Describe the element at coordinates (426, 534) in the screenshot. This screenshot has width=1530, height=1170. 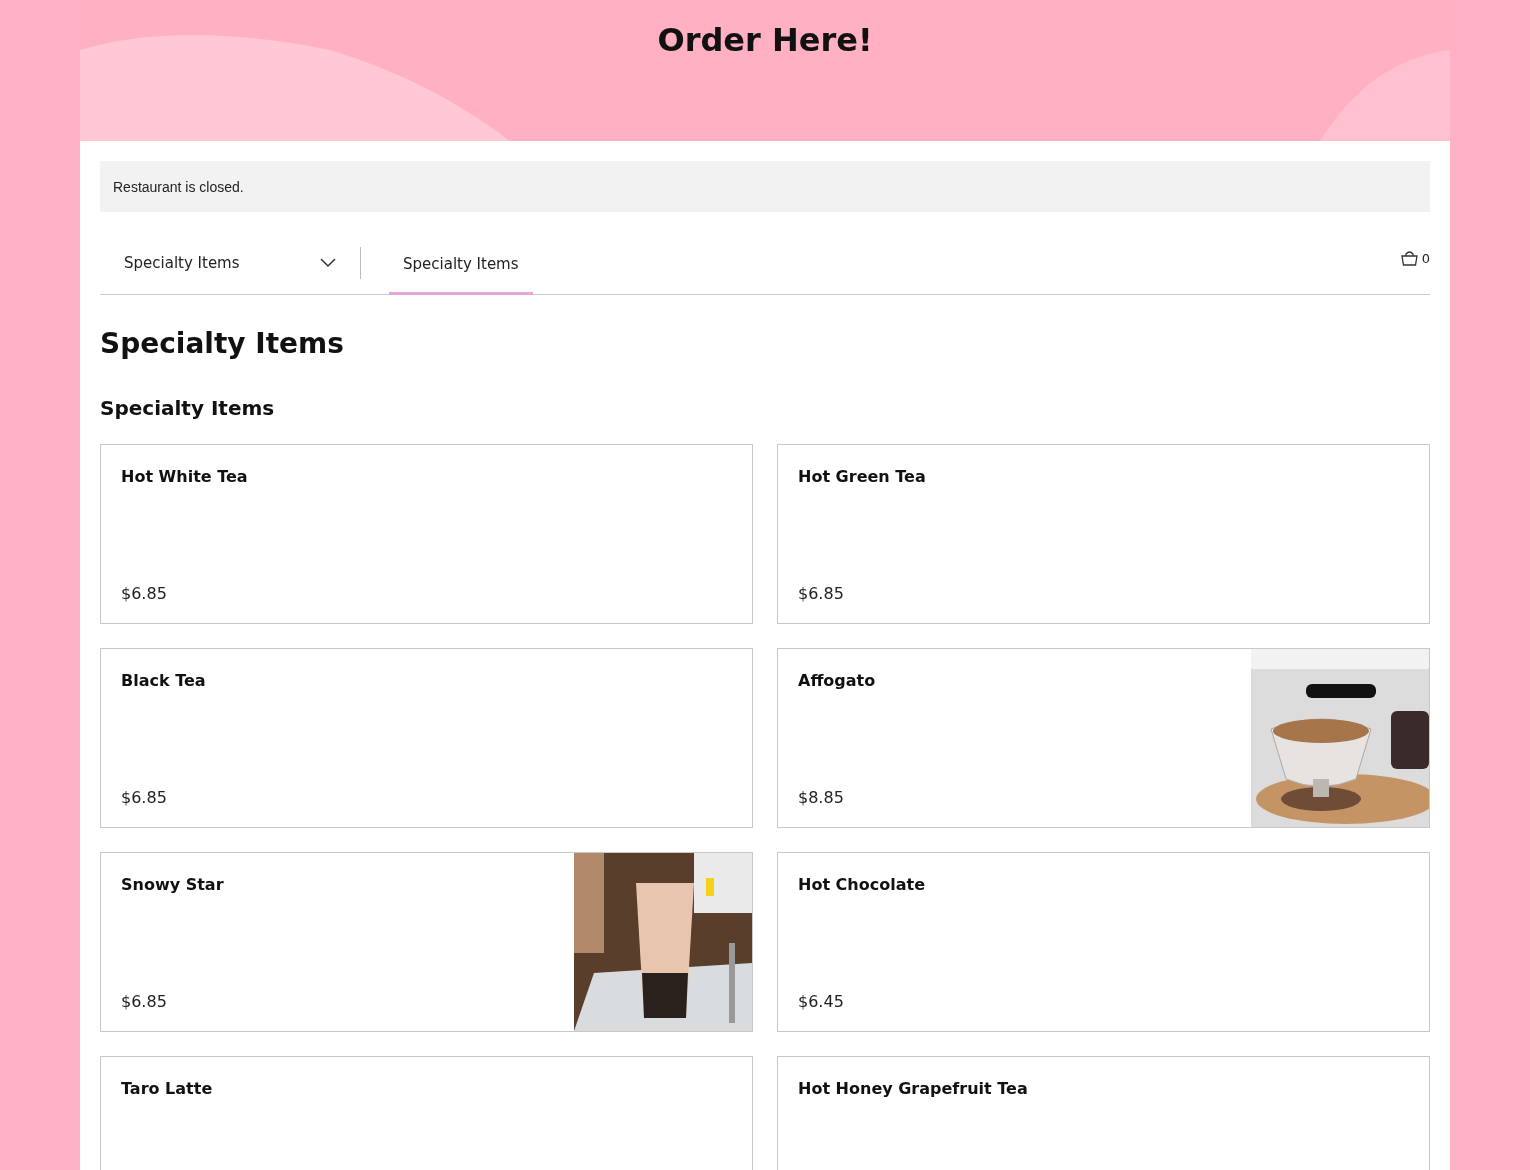
I see `menu-item-card: Hot White Tea $6.85` at that location.